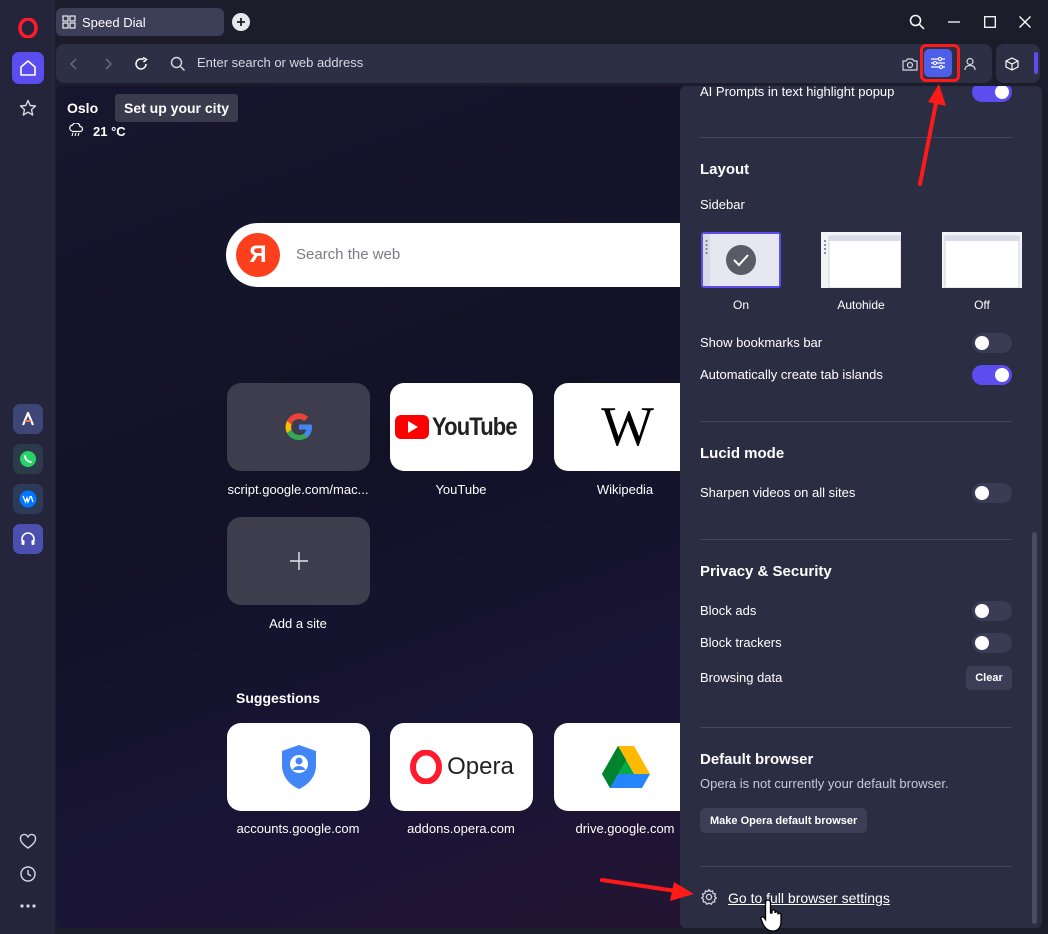  I want to click on history-clock-icon, so click(28, 874).